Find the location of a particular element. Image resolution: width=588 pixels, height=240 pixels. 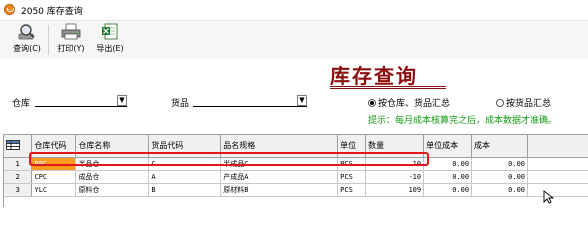

radio-by-goods: 按货品汇总 is located at coordinates (523, 102).